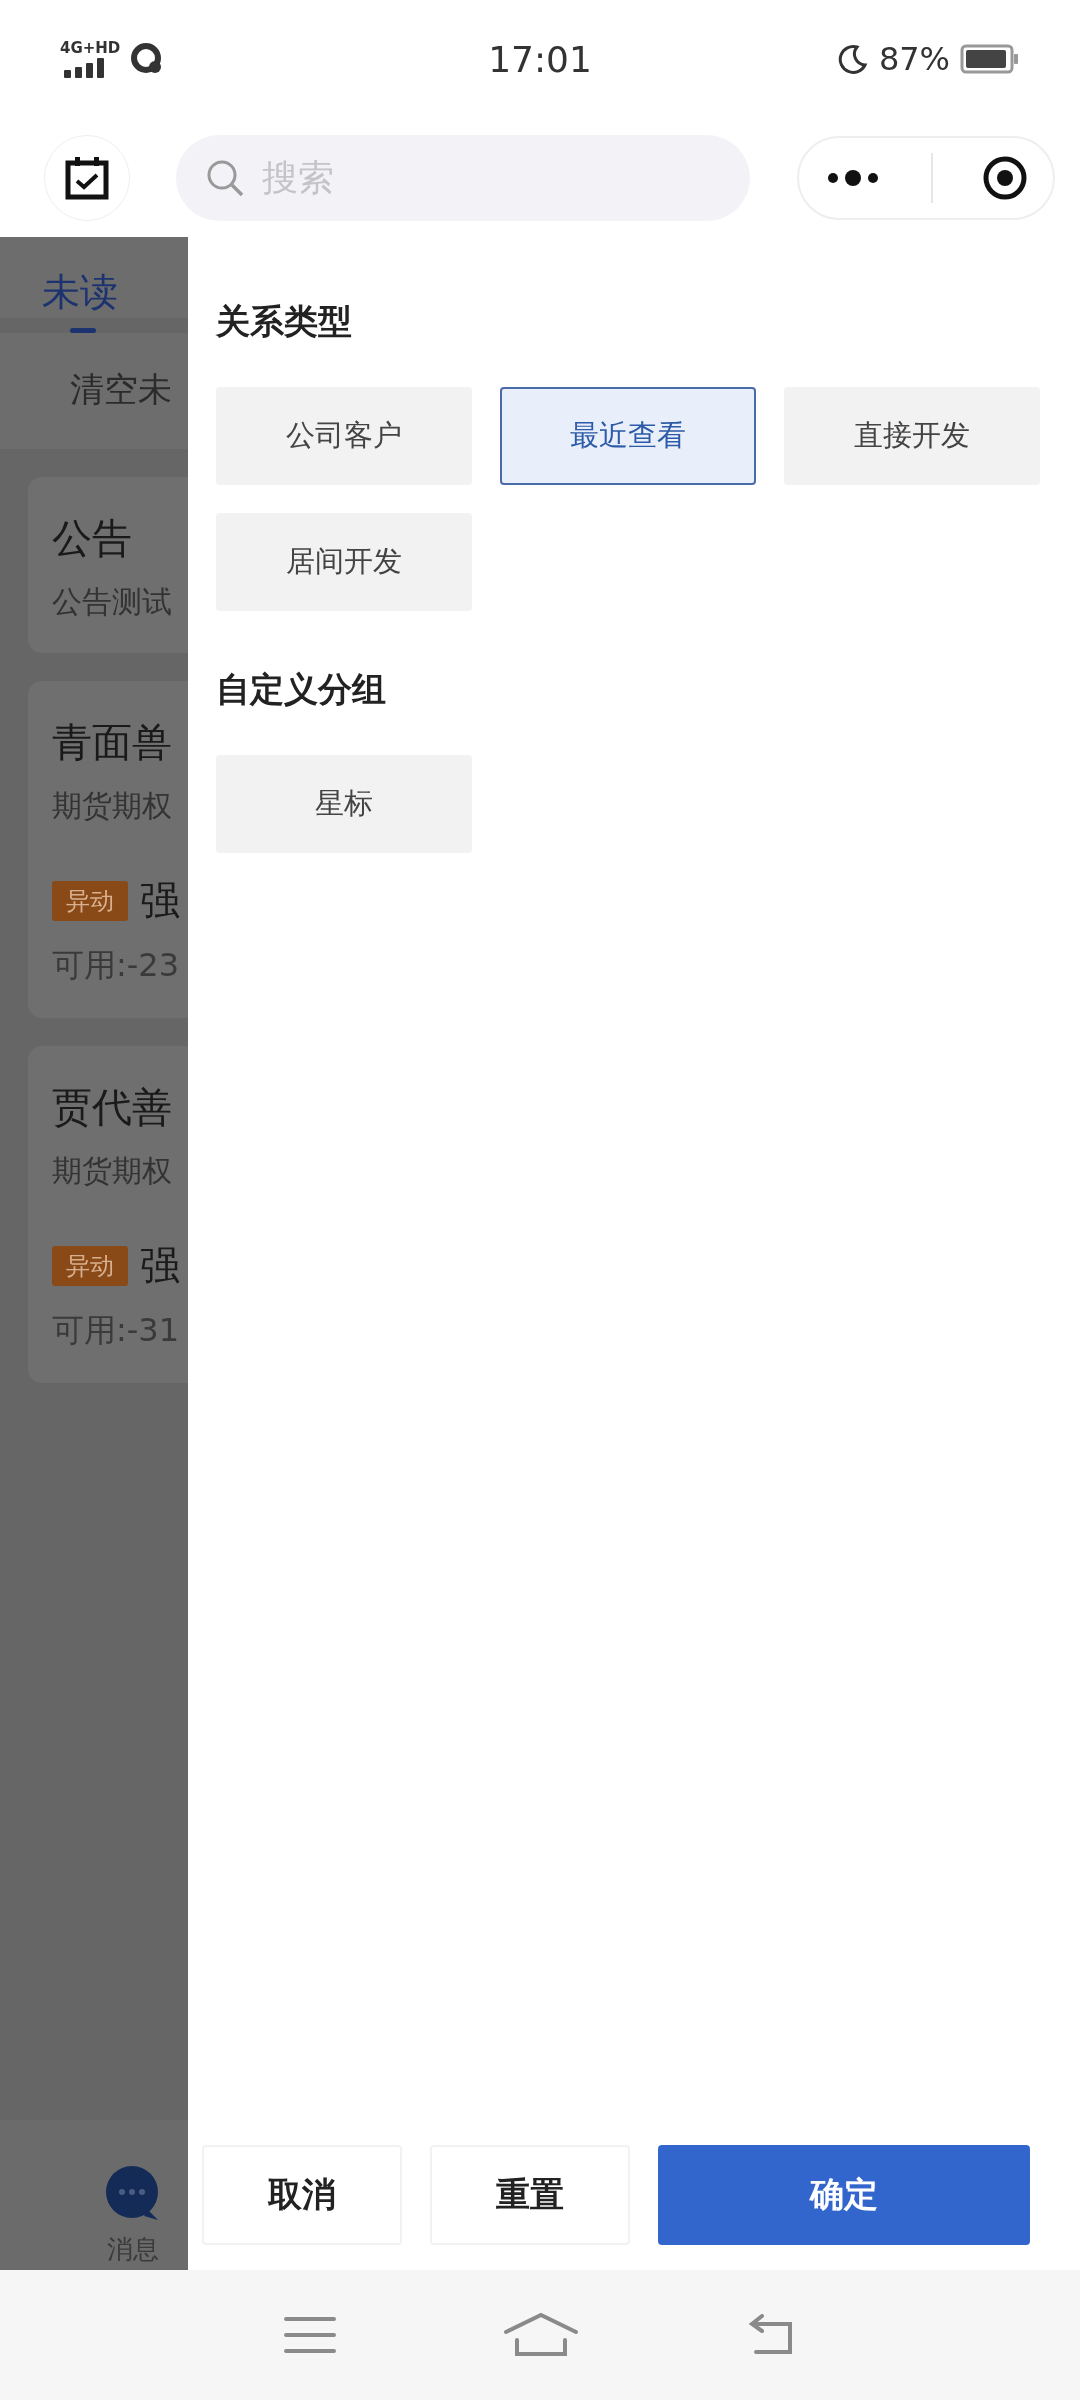  I want to click on card-title: 贾代善, so click(112, 1107).